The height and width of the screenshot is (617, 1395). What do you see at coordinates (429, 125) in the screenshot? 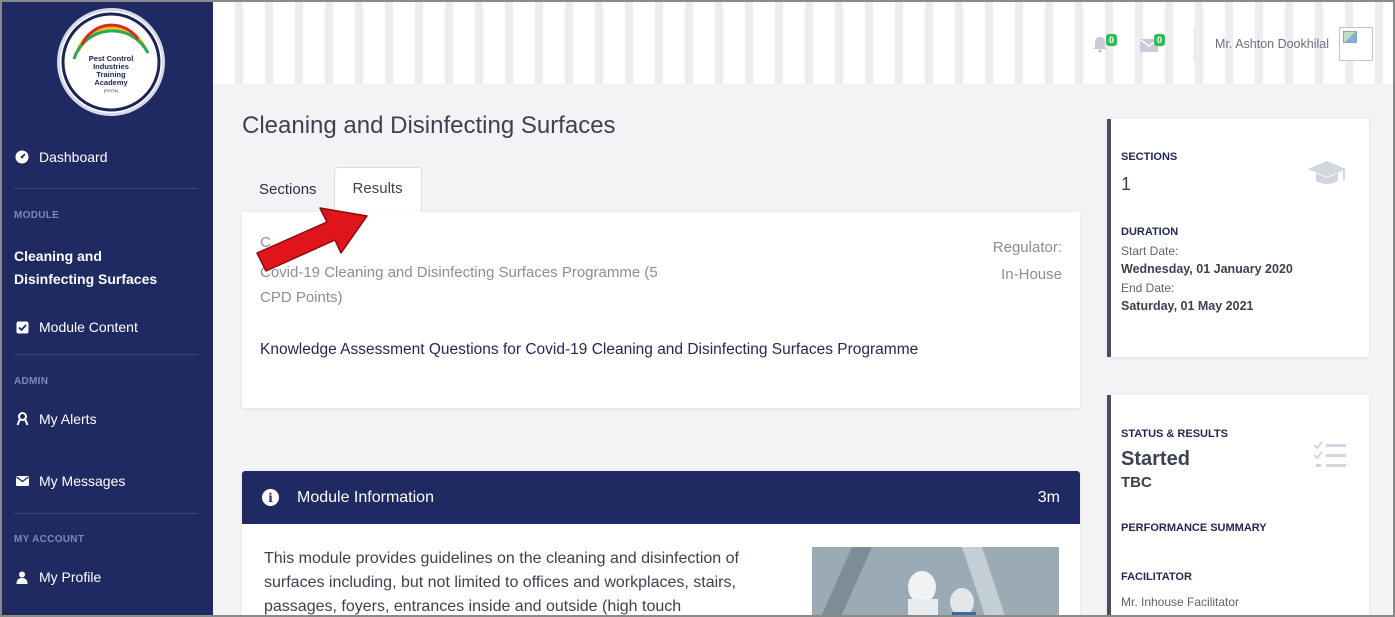
I see `page-title: Cleaning and Disinfecting Surfaces` at bounding box center [429, 125].